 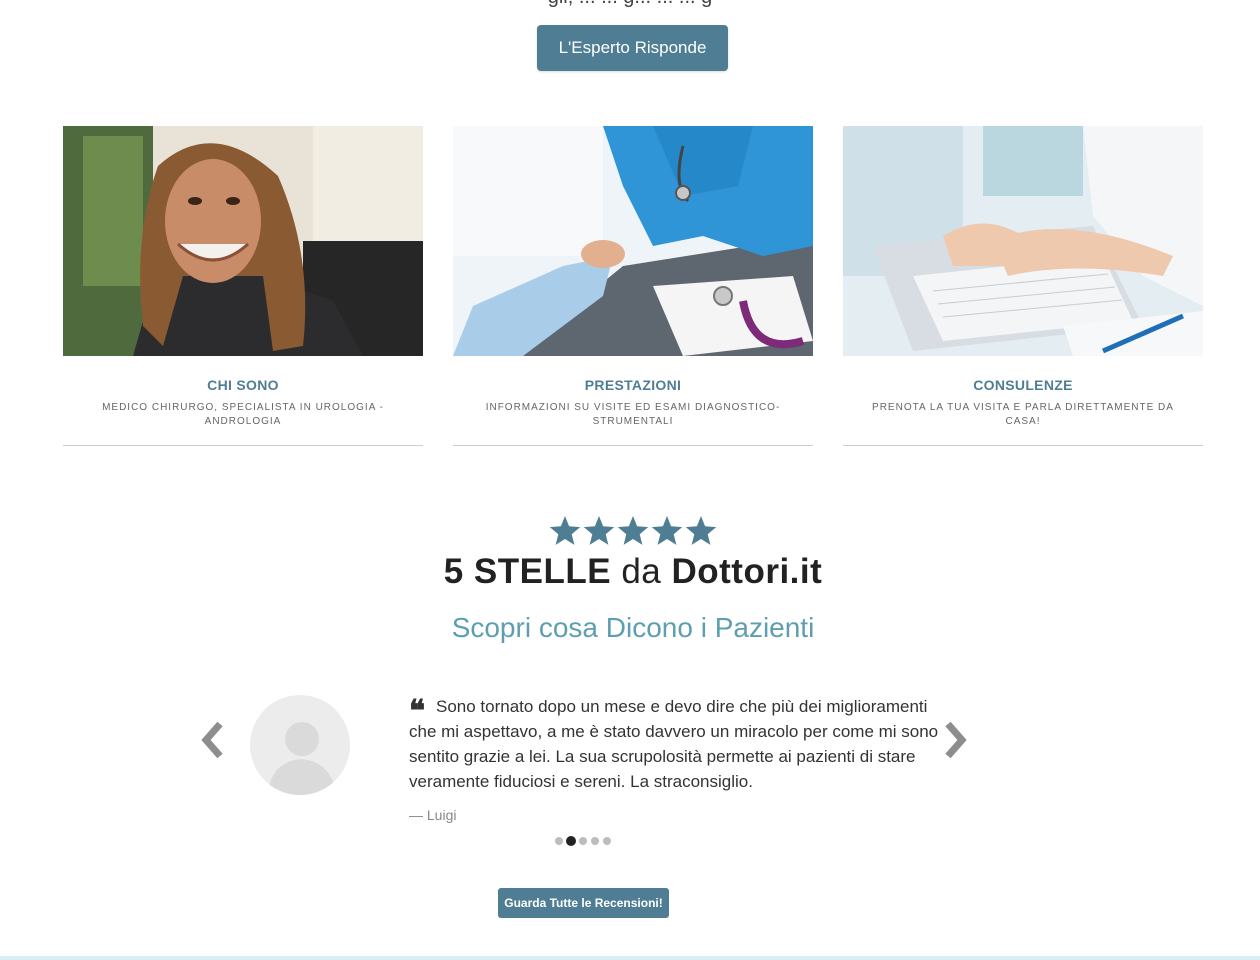 I want to click on footer-divider, so click(x=630, y=958).